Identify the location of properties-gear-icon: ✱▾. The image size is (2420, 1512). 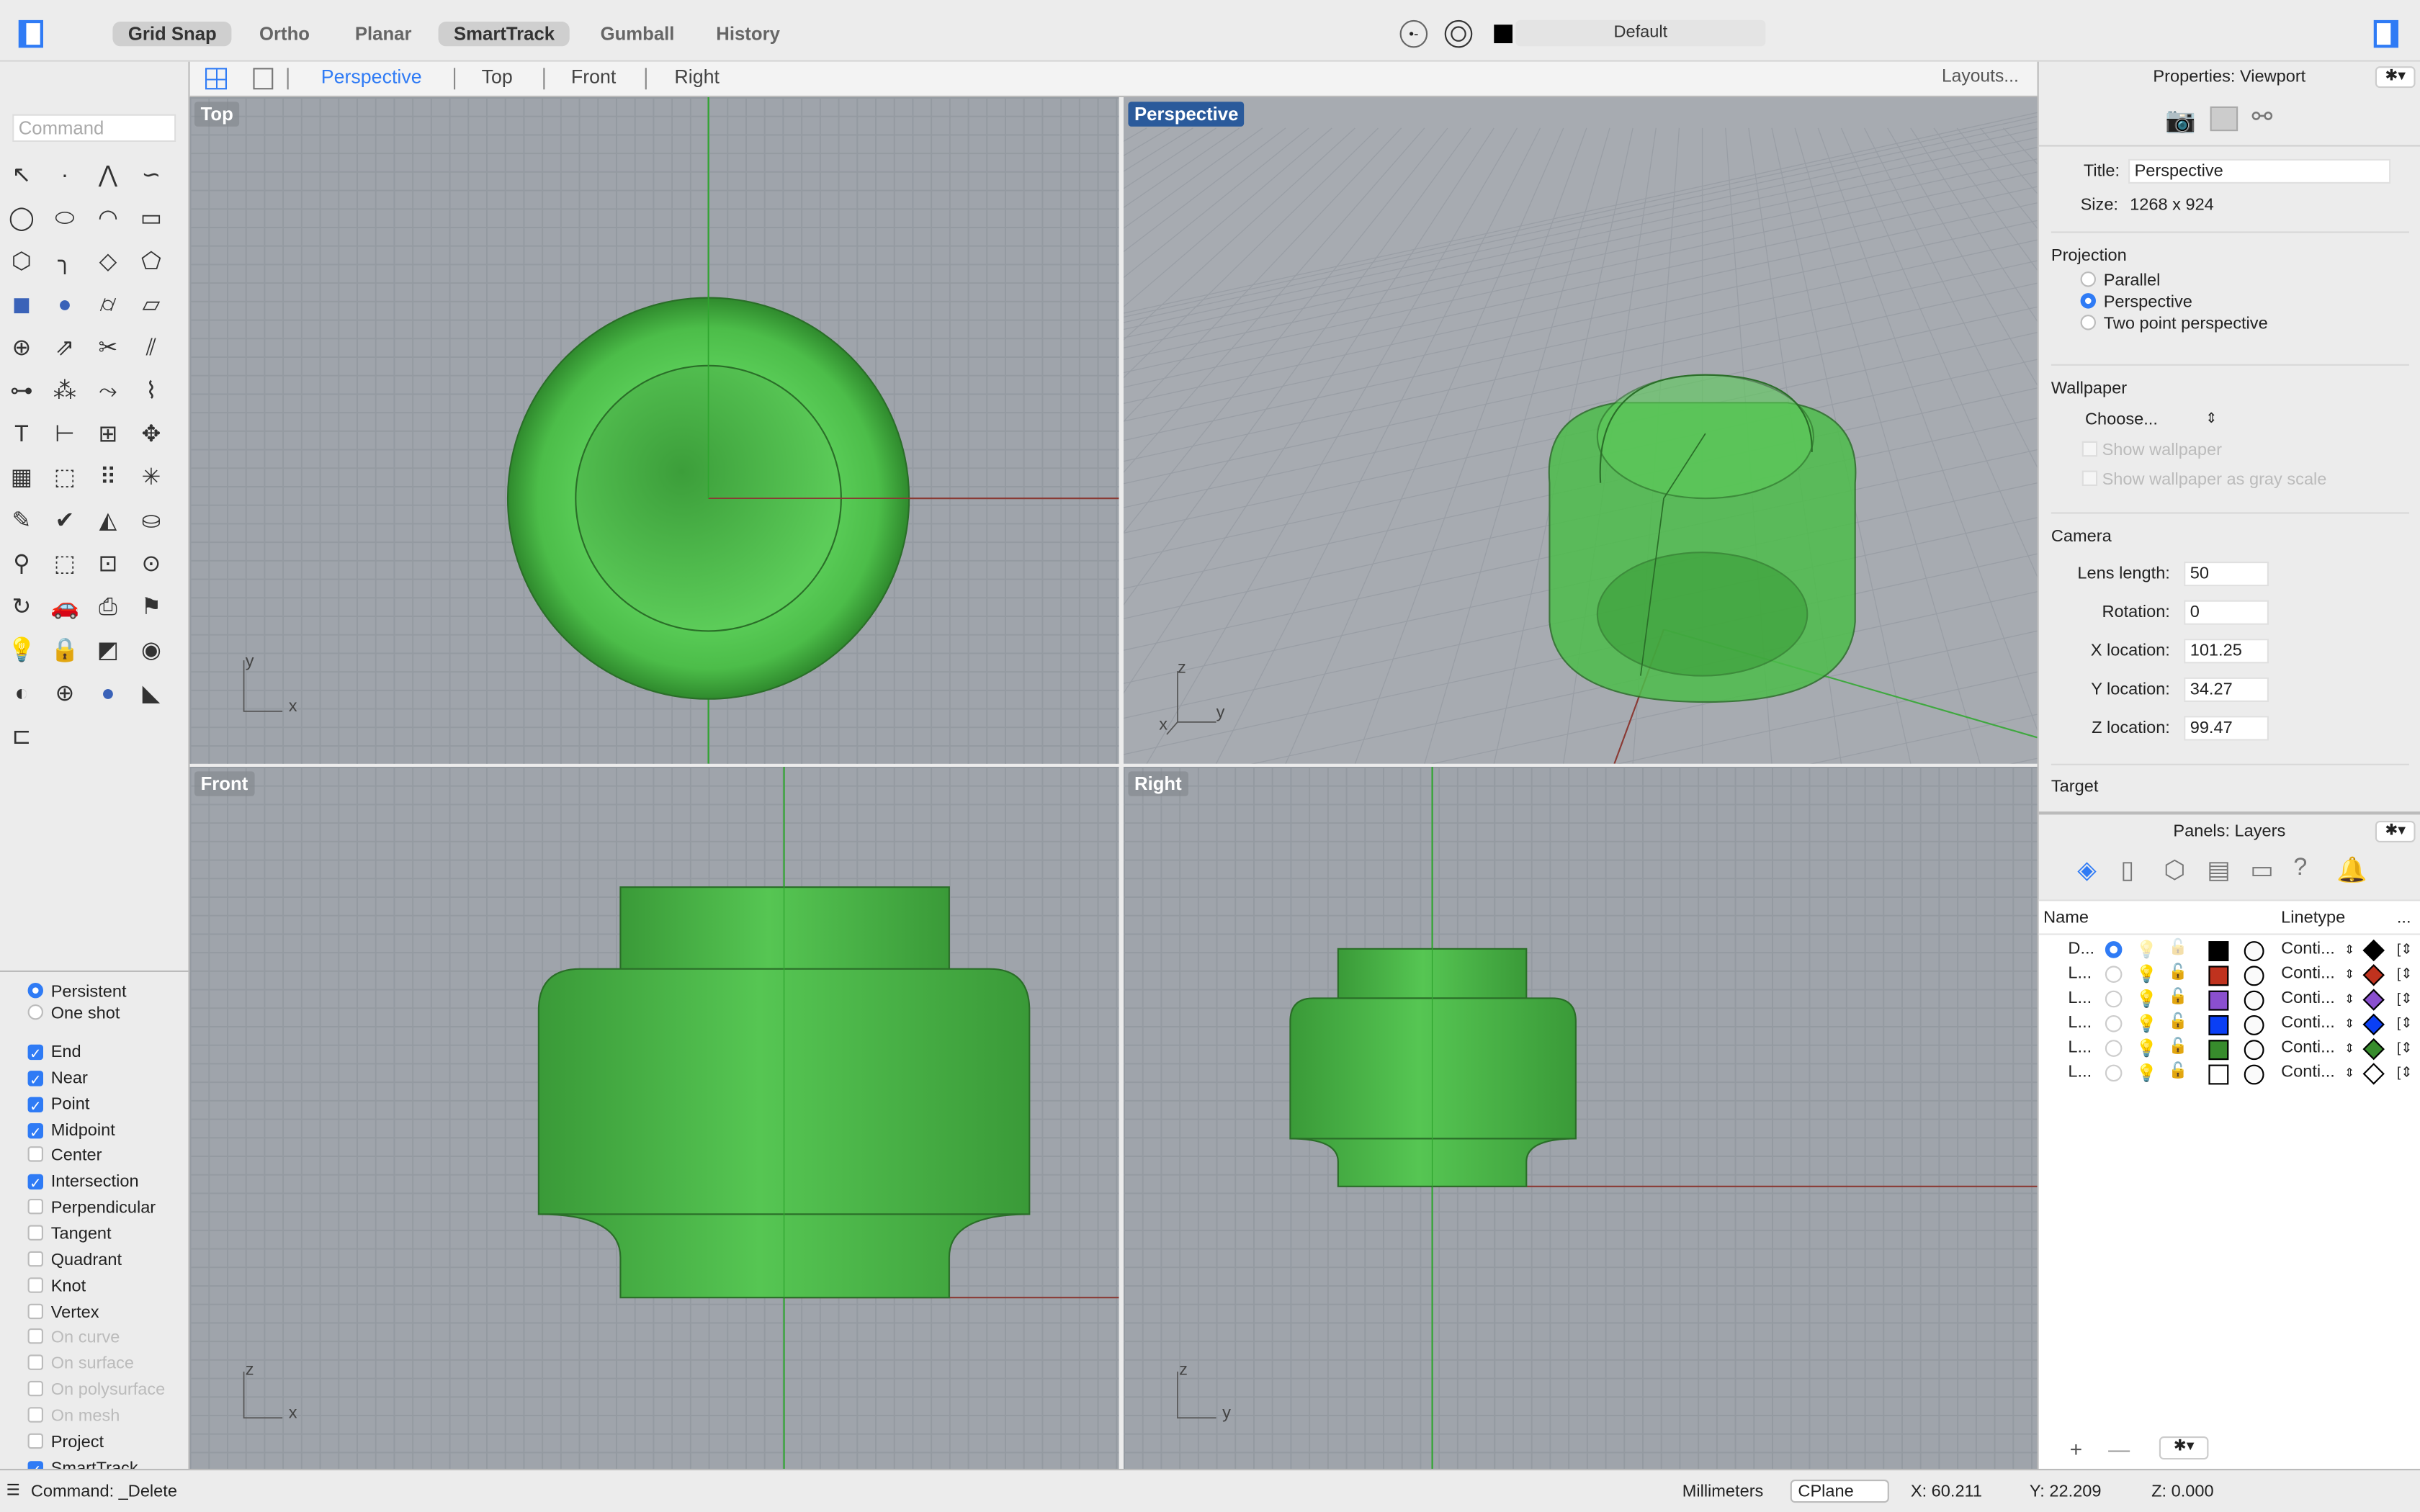
(2395, 77).